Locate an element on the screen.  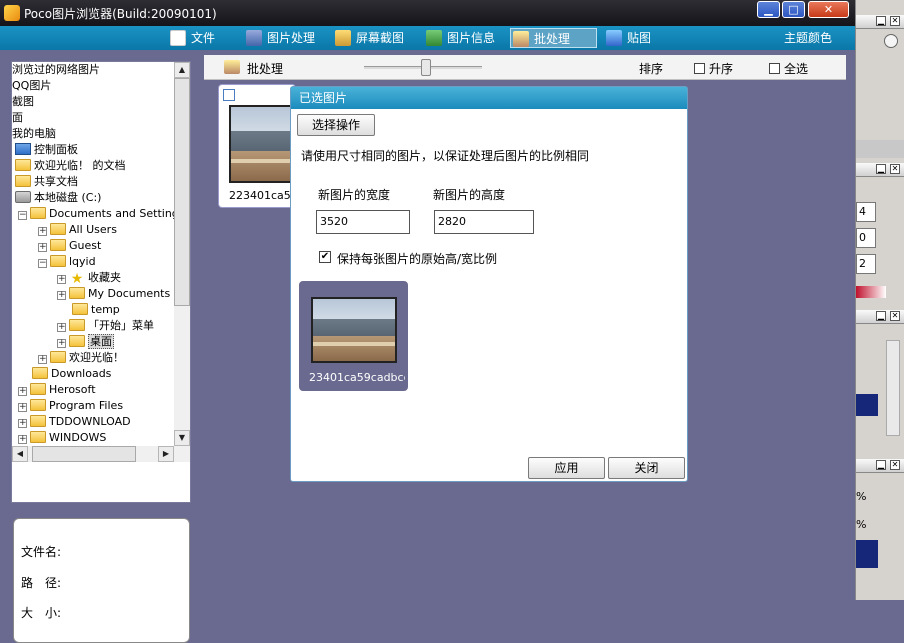
select-all-checkbox: 全选 is located at coordinates (788, 68).